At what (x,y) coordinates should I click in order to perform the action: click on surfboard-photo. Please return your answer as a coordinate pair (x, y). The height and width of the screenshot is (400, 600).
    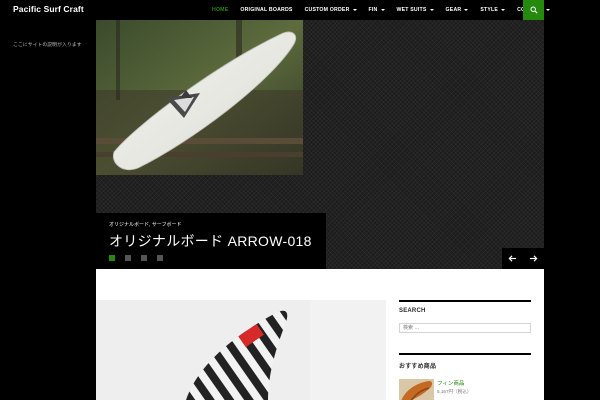
    Looking at the image, I should click on (199, 97).